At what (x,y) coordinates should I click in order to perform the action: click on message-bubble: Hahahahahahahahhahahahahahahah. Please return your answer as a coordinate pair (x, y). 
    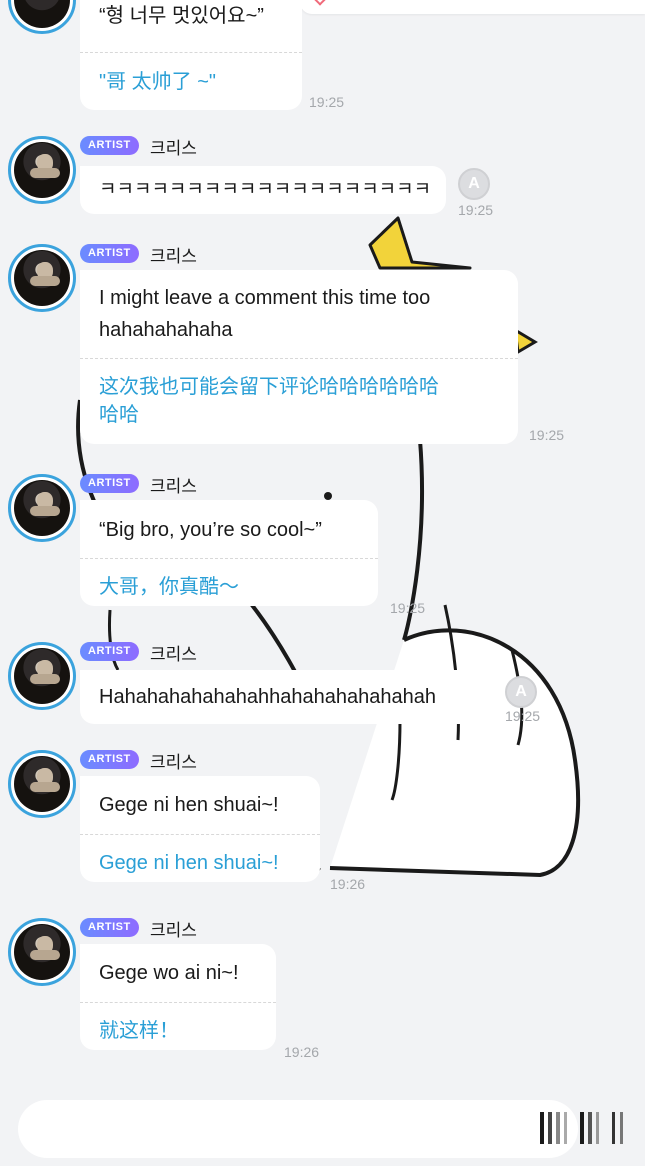
    Looking at the image, I should click on (288, 697).